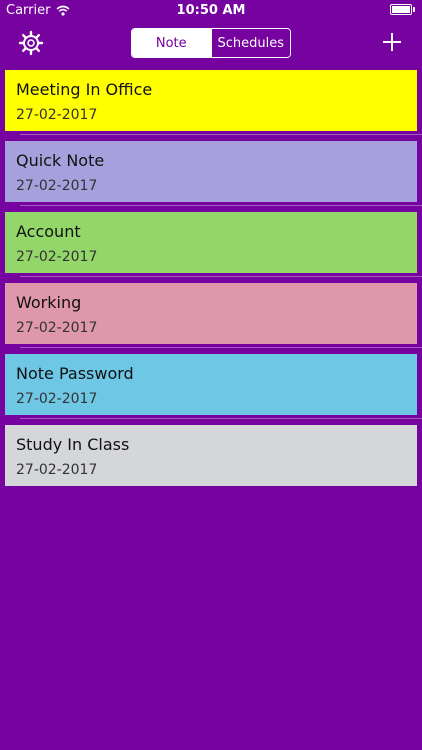 This screenshot has width=422, height=750. Describe the element at coordinates (49, 302) in the screenshot. I see `note-title: Working` at that location.